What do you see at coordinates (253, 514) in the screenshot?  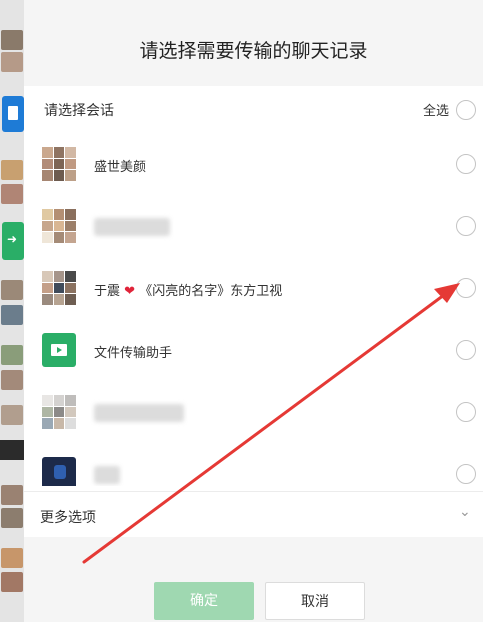 I see `more-options: 更多选项 ⌄` at bounding box center [253, 514].